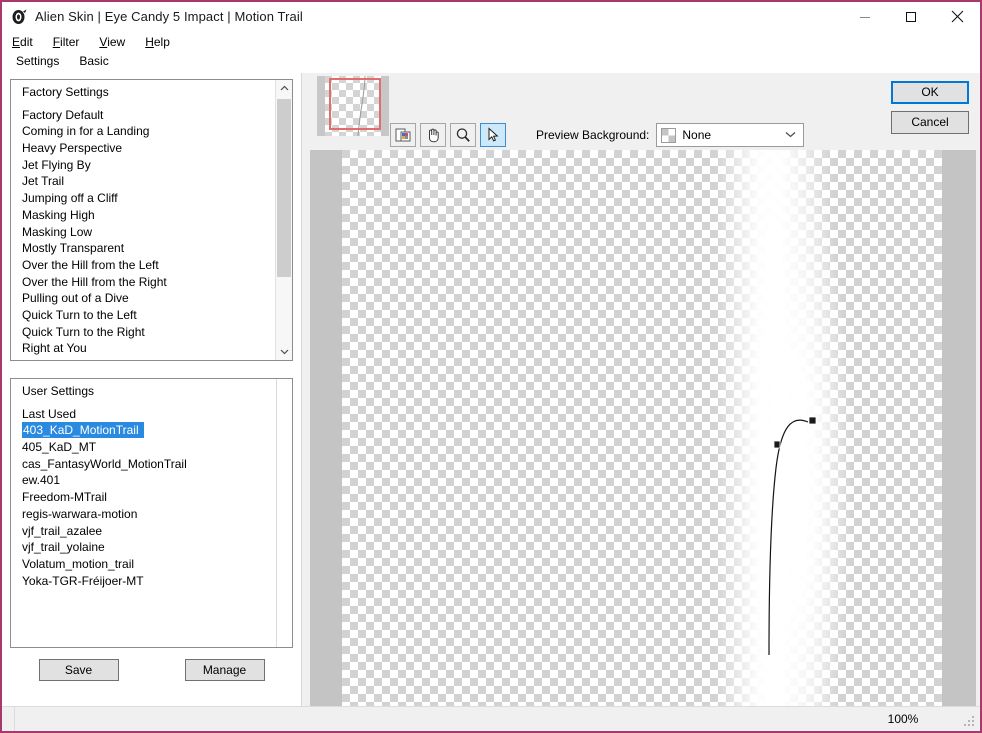 Image resolution: width=982 pixels, height=733 pixels. I want to click on menu-item-view: View, so click(116, 42).